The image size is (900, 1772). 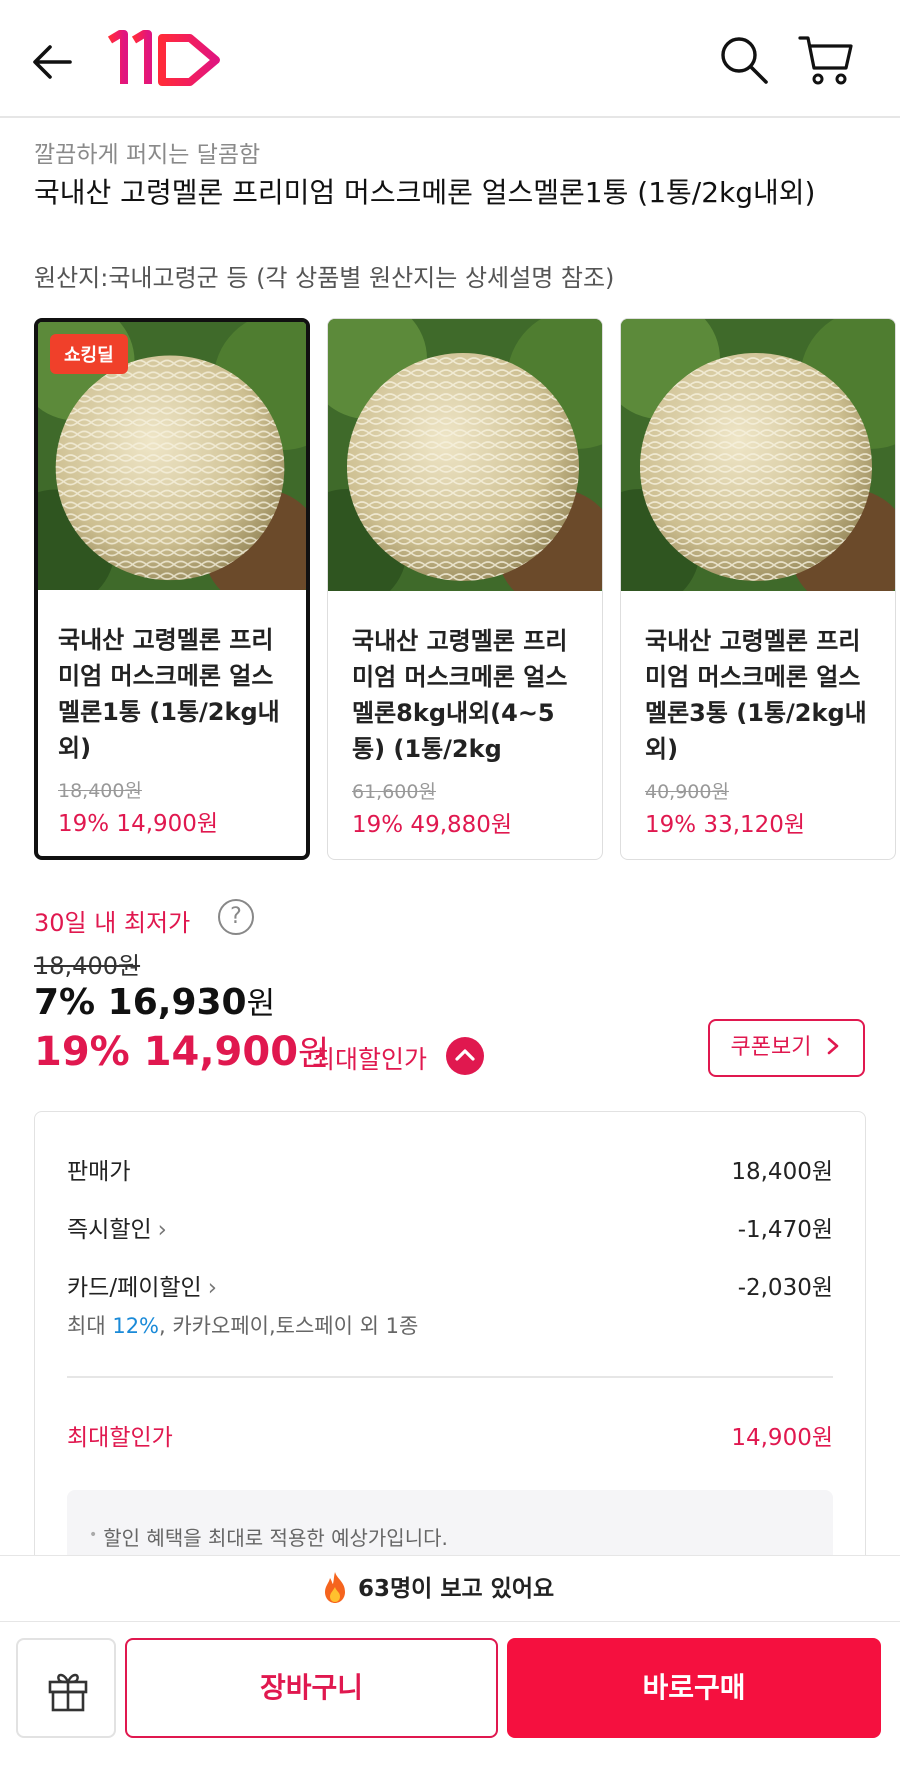 I want to click on sale-percent: 7%, so click(x=65, y=1002).